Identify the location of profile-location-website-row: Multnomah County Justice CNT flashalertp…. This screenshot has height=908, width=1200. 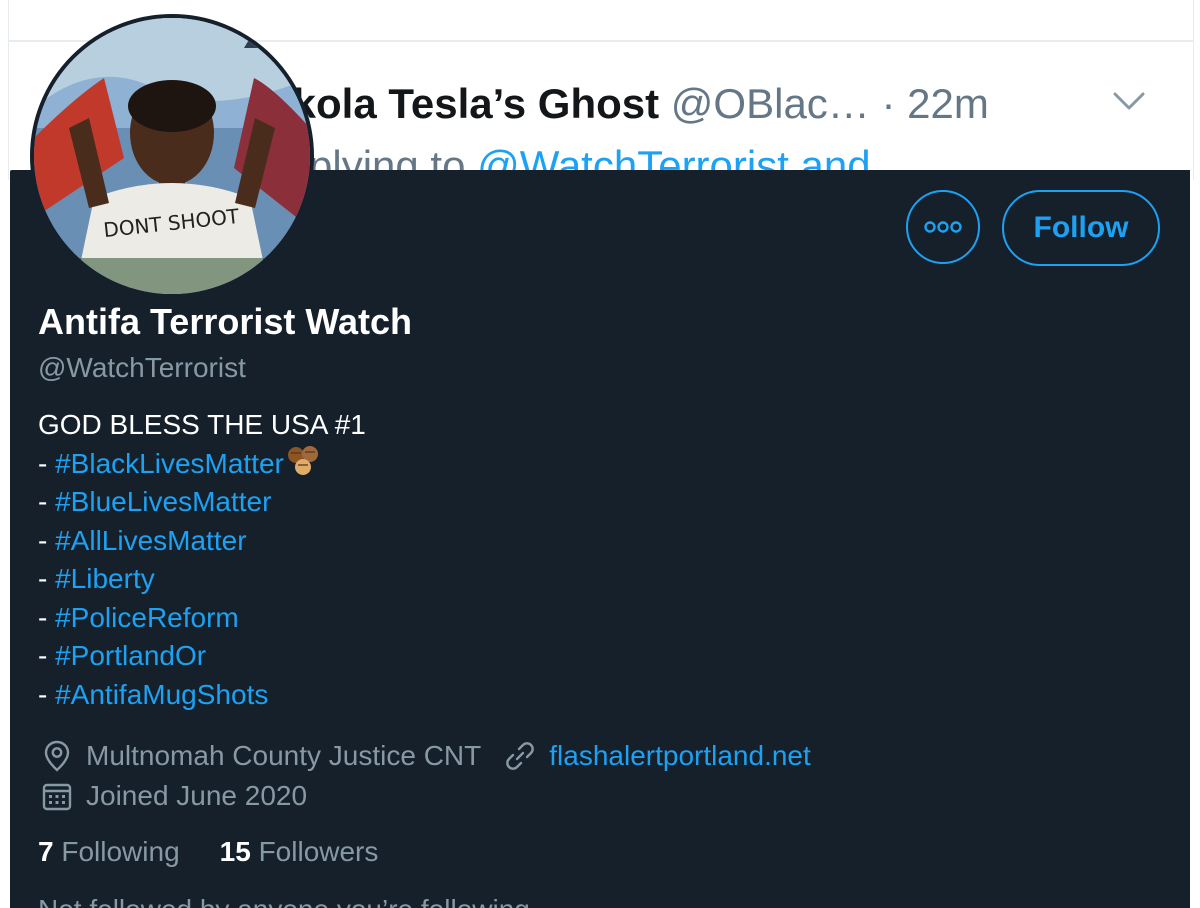
(425, 756).